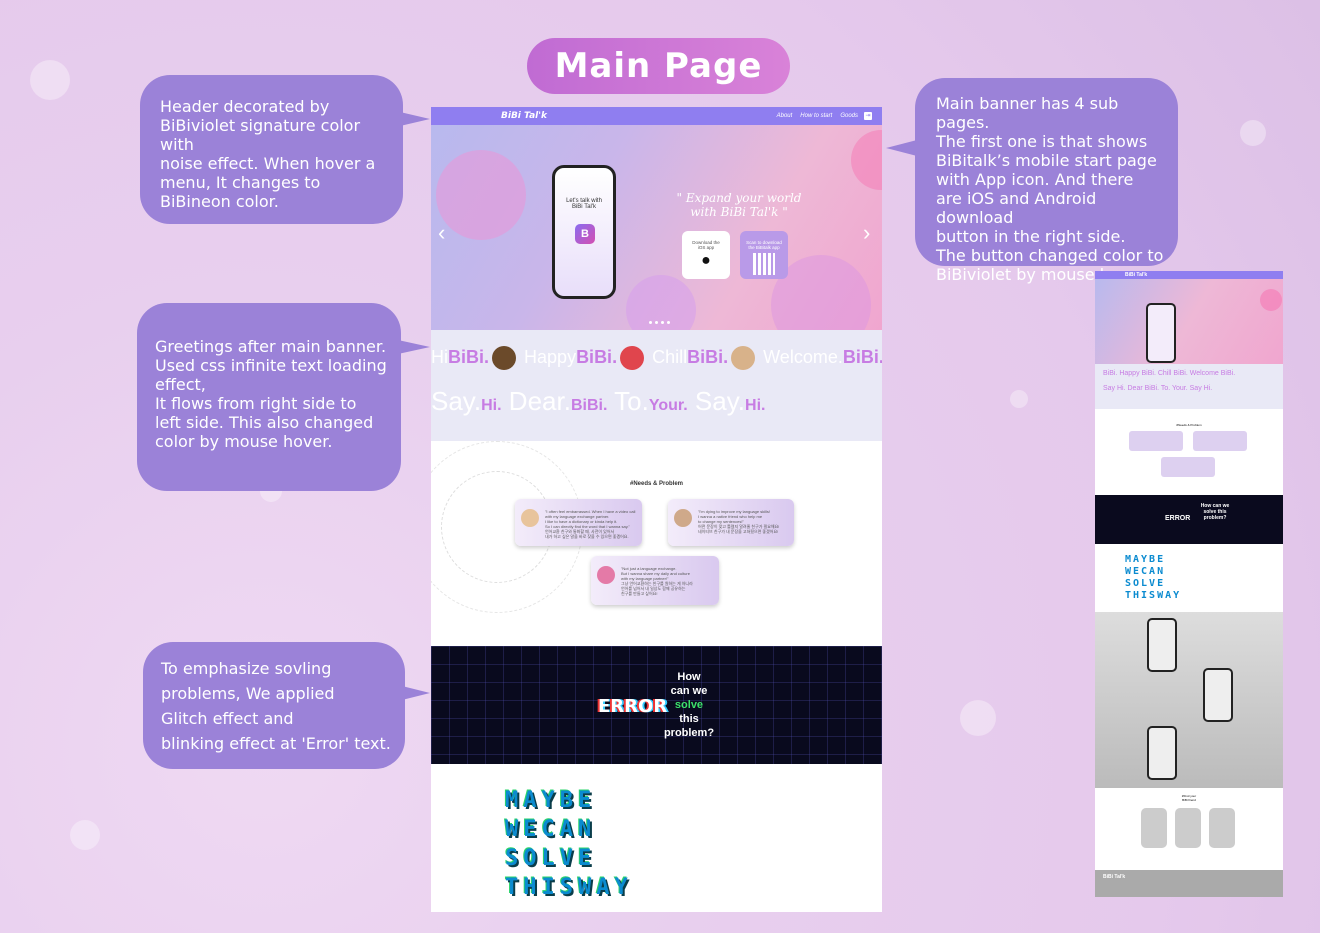  I want to click on greet-word: Happy, so click(550, 356).